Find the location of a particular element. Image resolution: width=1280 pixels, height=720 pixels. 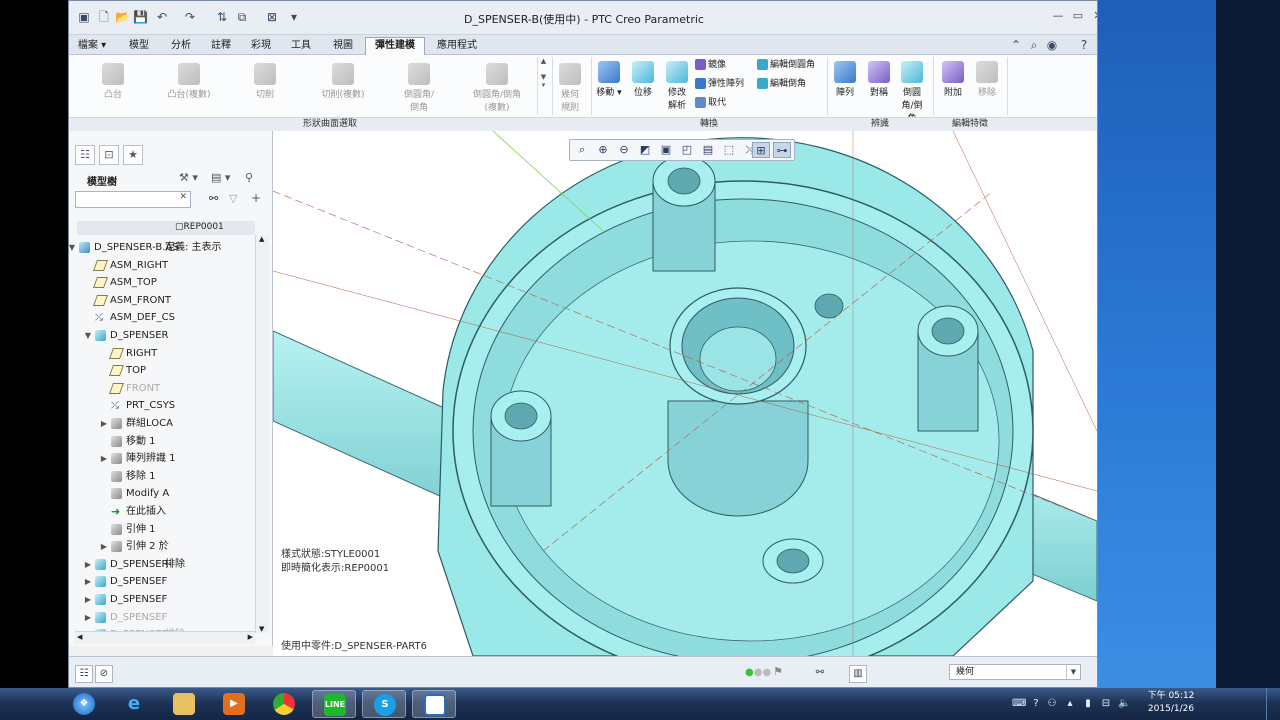

close-button: ✕ is located at coordinates (1093, 16).